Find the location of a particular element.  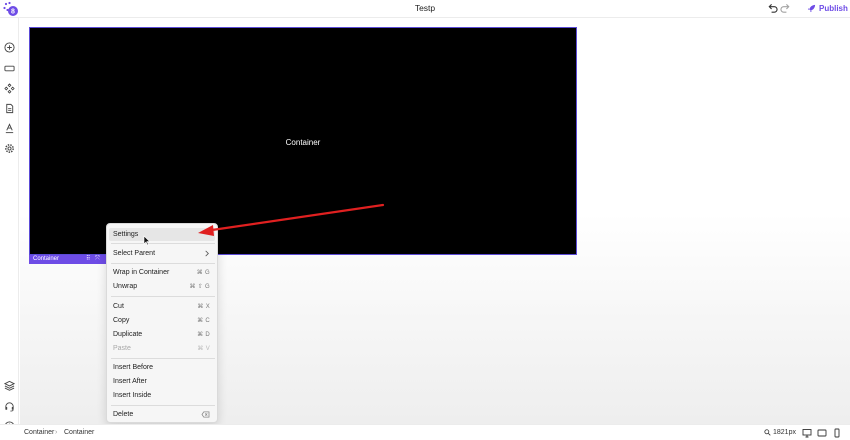

publish-button: Publish is located at coordinates (827, 8).